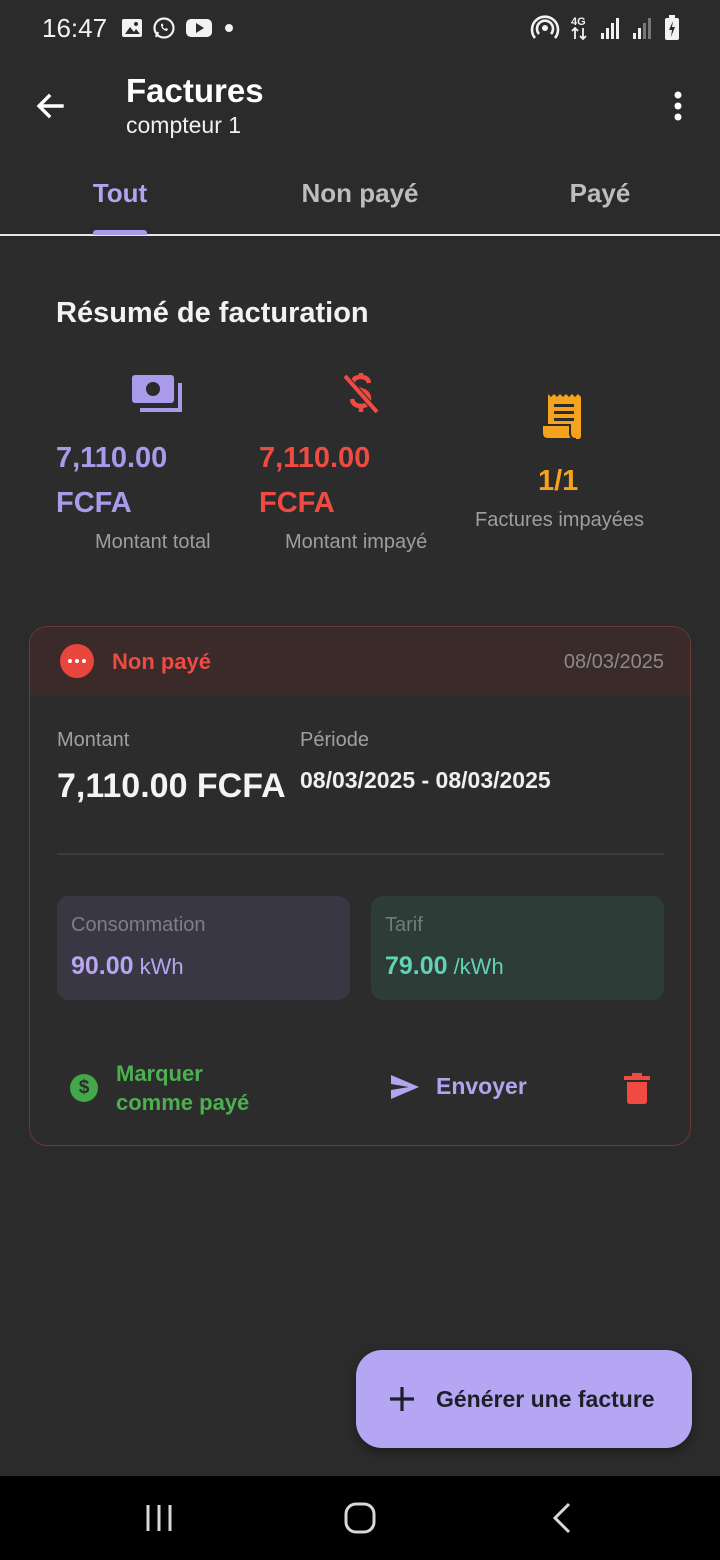  What do you see at coordinates (161, 966) in the screenshot?
I see `consumption-unit: kWh` at bounding box center [161, 966].